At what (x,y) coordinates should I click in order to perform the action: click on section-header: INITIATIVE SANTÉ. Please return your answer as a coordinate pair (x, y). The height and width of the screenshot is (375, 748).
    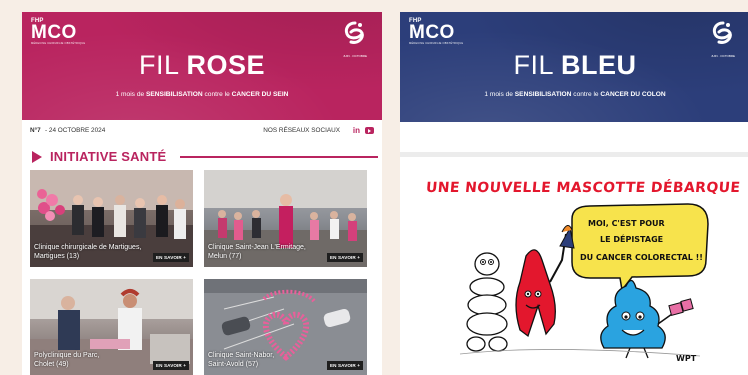
    Looking at the image, I should click on (204, 156).